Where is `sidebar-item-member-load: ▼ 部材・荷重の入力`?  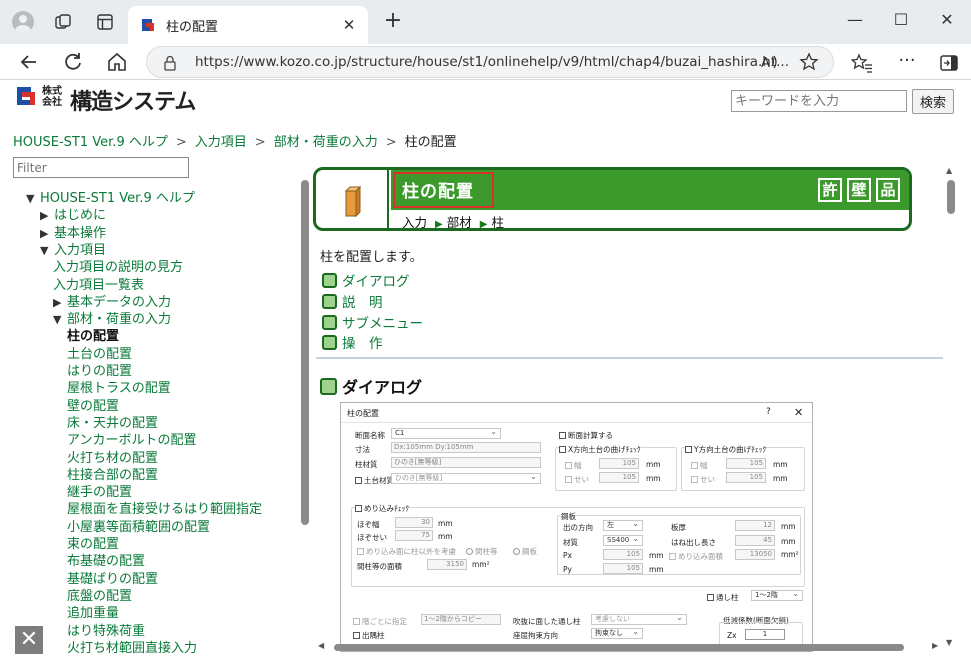
sidebar-item-member-load: ▼ 部材・荷重の入力 is located at coordinates (112, 319).